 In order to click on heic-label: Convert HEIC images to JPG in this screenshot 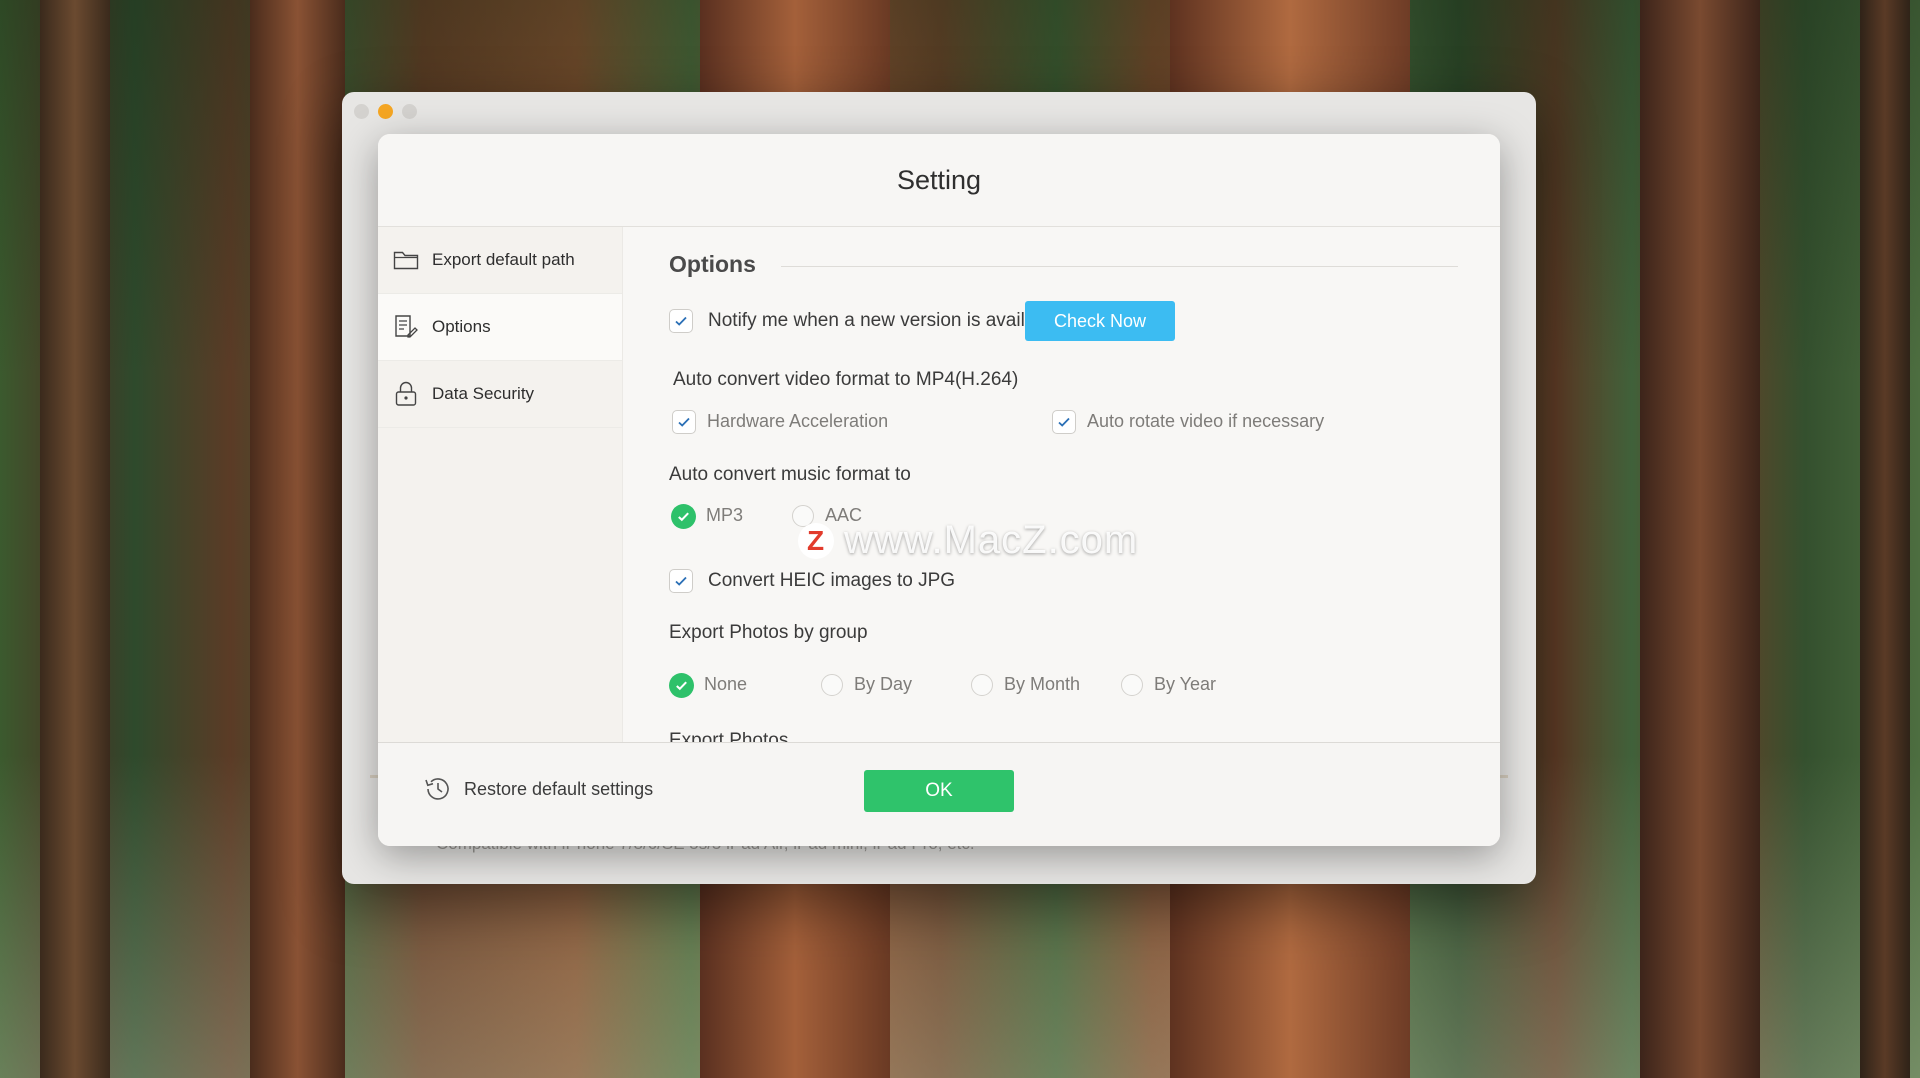, I will do `click(832, 580)`.